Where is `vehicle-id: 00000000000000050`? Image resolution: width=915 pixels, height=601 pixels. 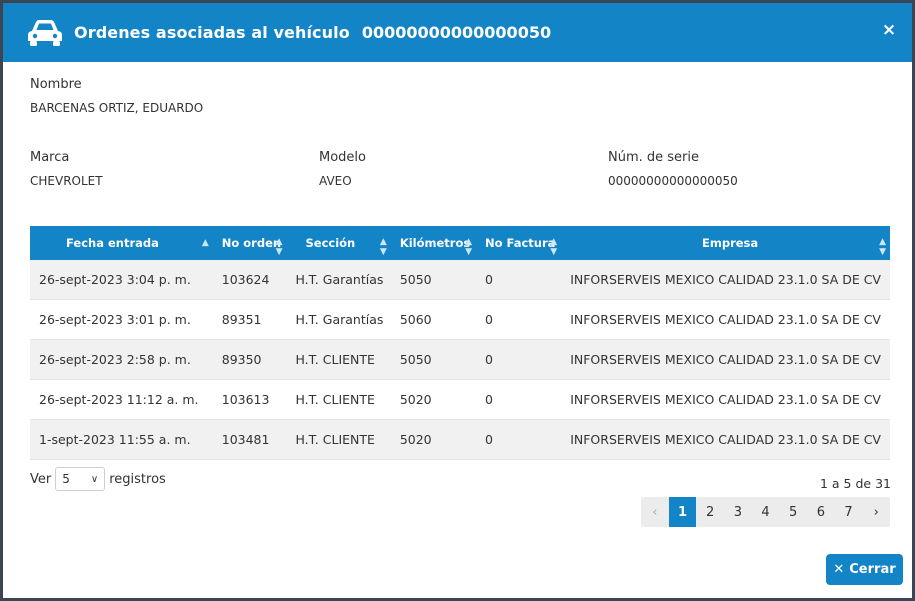
vehicle-id: 00000000000000050 is located at coordinates (456, 32).